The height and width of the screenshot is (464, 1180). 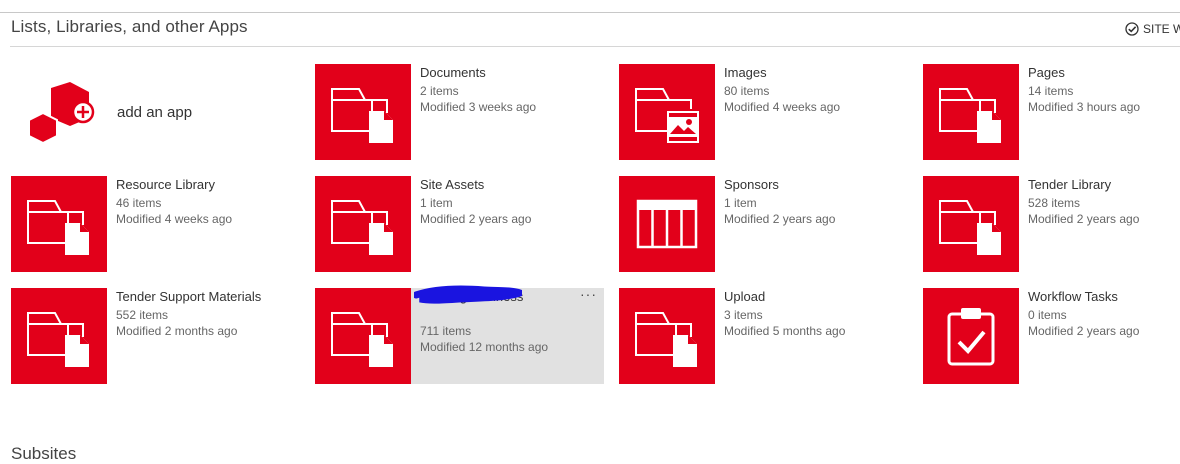 I want to click on tile-count: 80 items, so click(x=747, y=91).